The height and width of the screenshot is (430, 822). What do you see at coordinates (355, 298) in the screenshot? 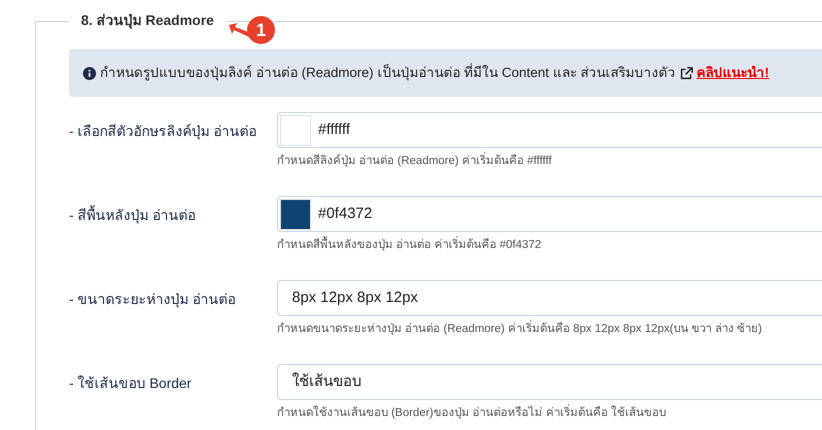
I see `field-value: 8px 12px 8px 12px` at bounding box center [355, 298].